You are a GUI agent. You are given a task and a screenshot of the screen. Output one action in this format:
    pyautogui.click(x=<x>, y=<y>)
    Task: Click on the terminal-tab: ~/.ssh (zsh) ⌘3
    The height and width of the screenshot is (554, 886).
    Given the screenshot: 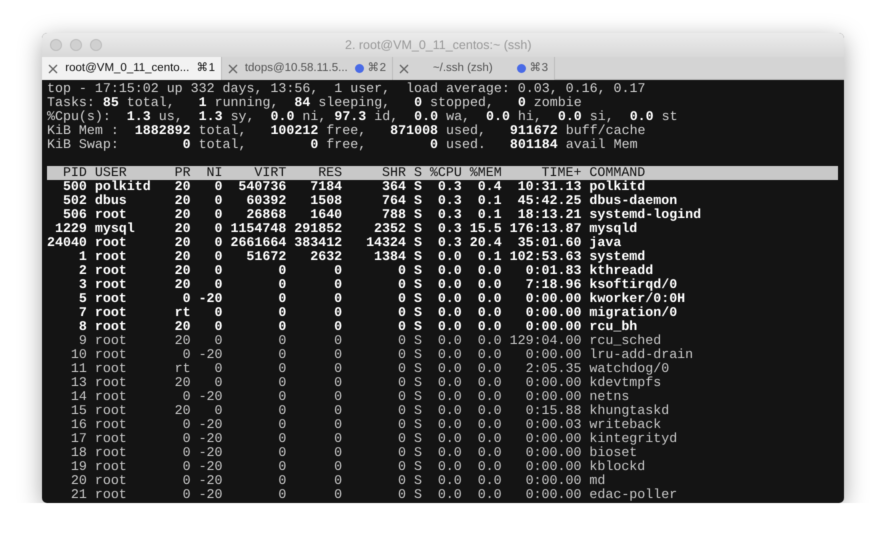 What is the action you would take?
    pyautogui.click(x=474, y=68)
    